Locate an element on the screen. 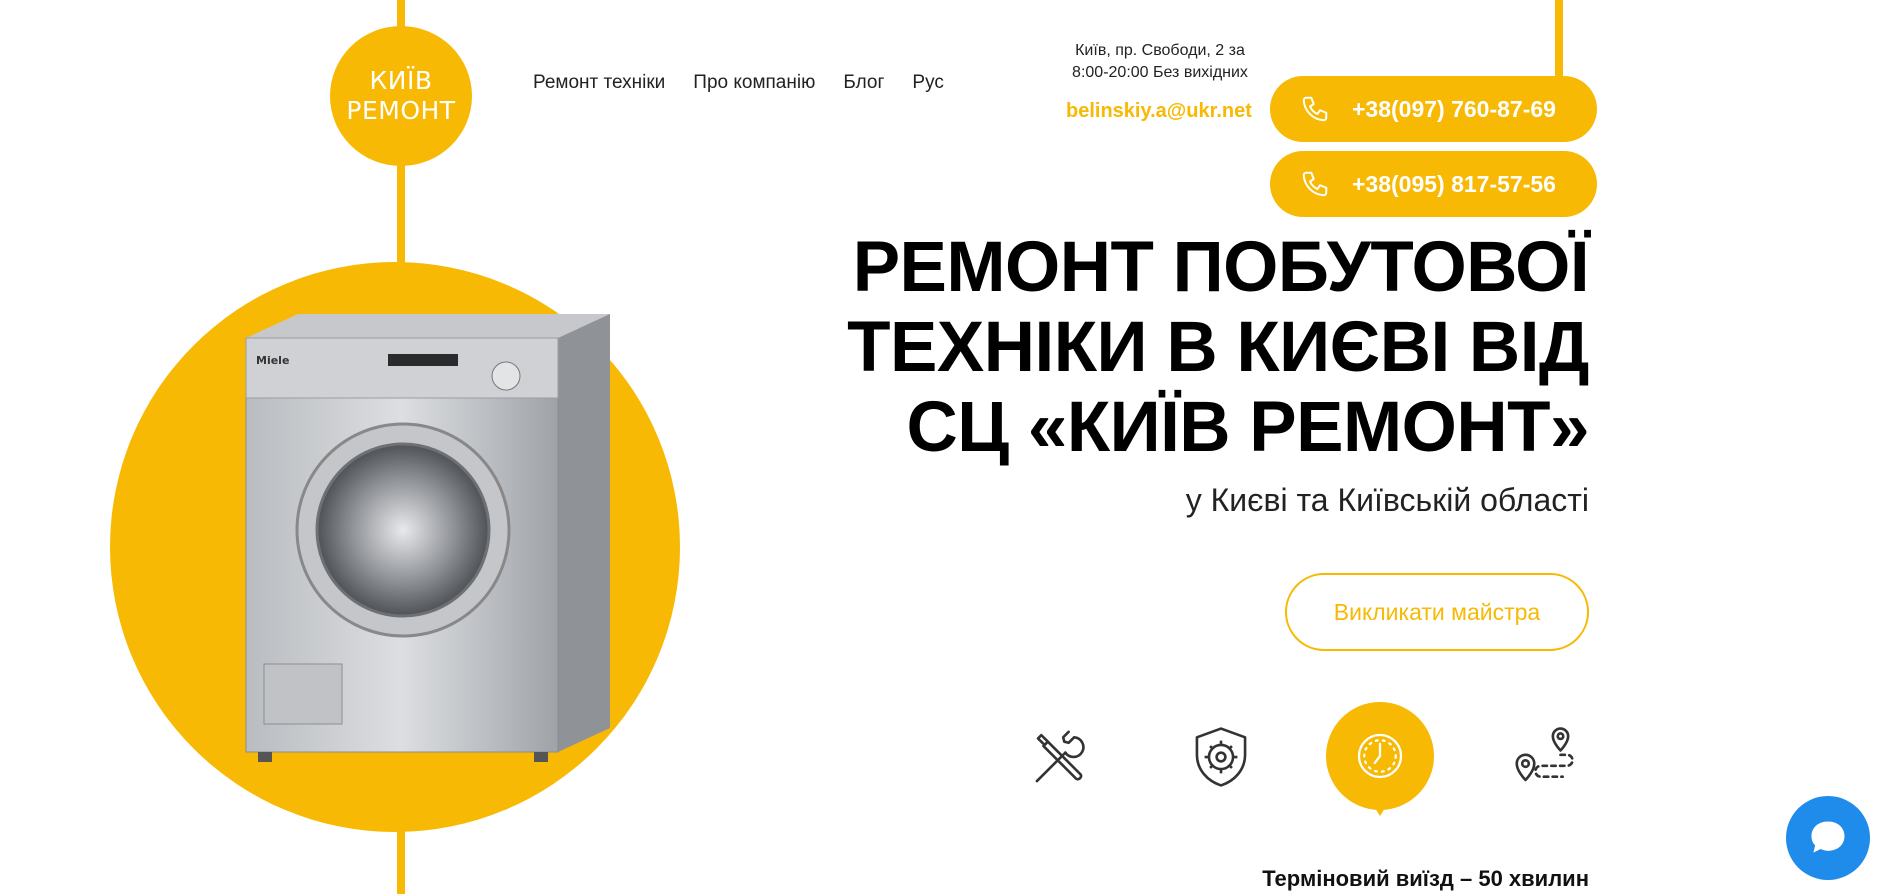 This screenshot has width=1895, height=894. chat-bubble-icon is located at coordinates (1828, 837).